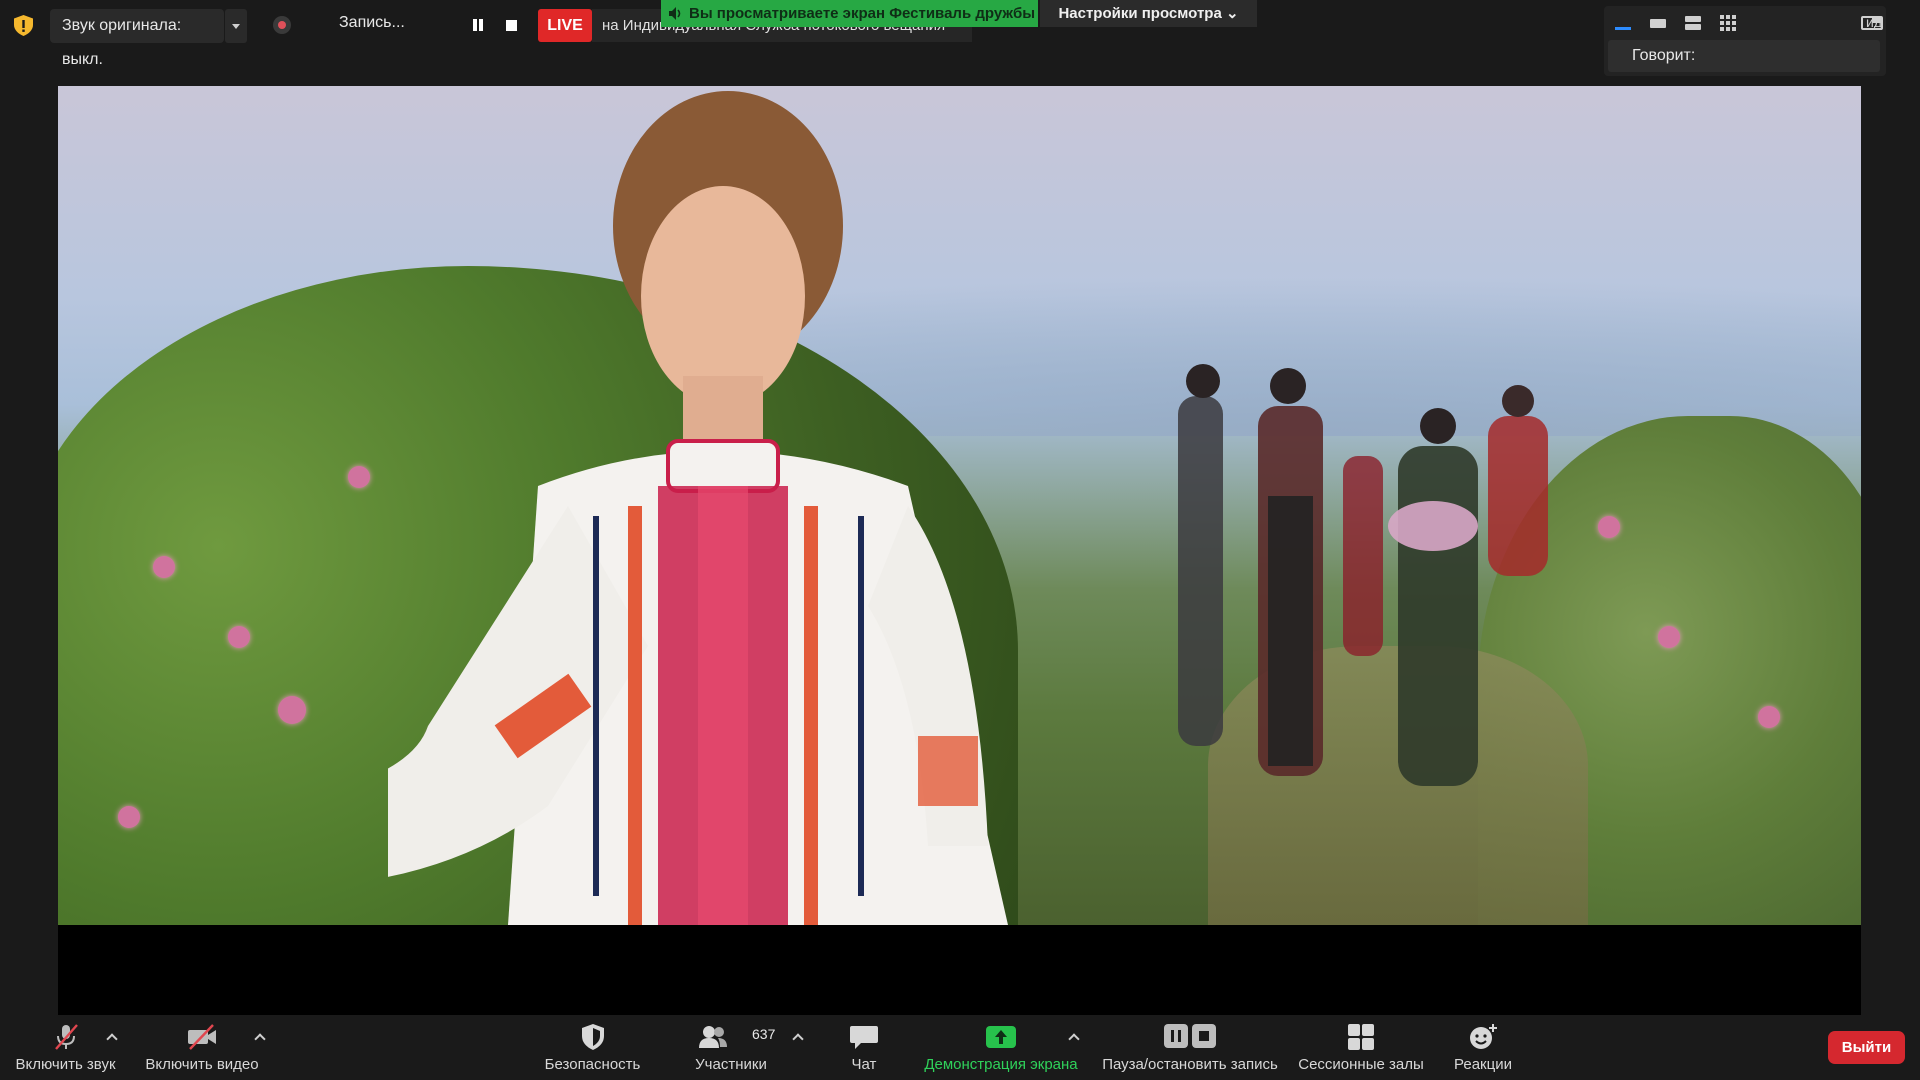 This screenshot has height=1080, width=1920. I want to click on view-switcher-panel: Говорит:, so click(1745, 41).